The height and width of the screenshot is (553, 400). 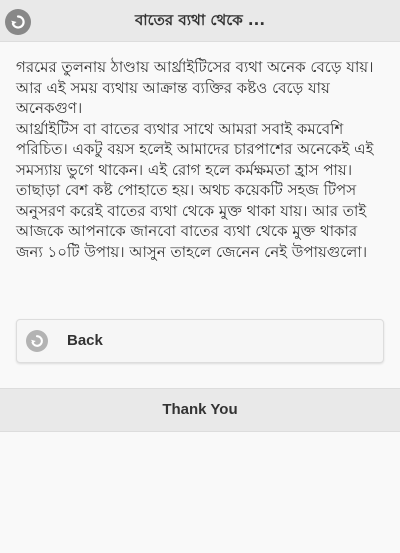 What do you see at coordinates (200, 341) in the screenshot?
I see `back-button: Back` at bounding box center [200, 341].